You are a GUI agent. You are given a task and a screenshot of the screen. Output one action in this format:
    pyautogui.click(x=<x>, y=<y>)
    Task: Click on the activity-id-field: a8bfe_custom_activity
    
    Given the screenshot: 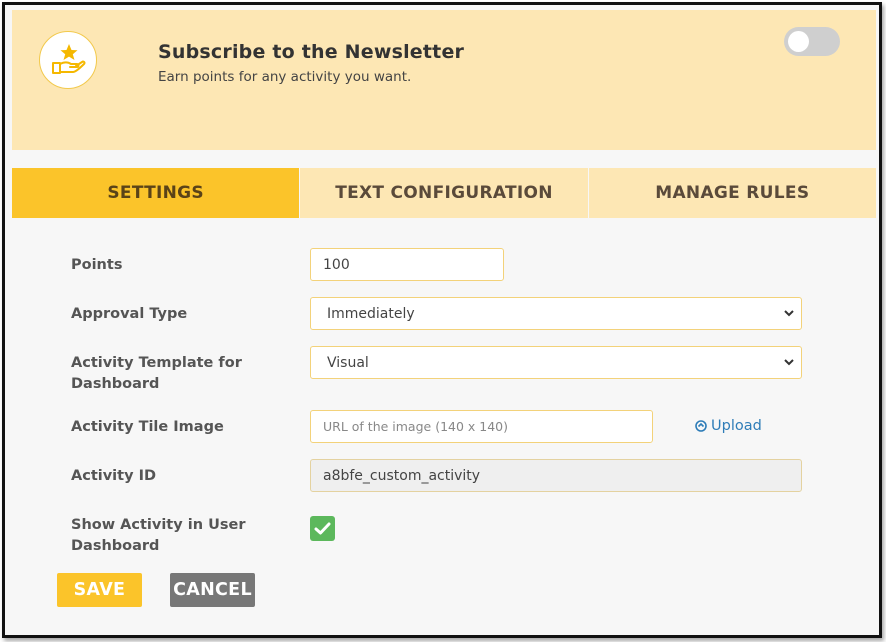 What is the action you would take?
    pyautogui.click(x=556, y=475)
    